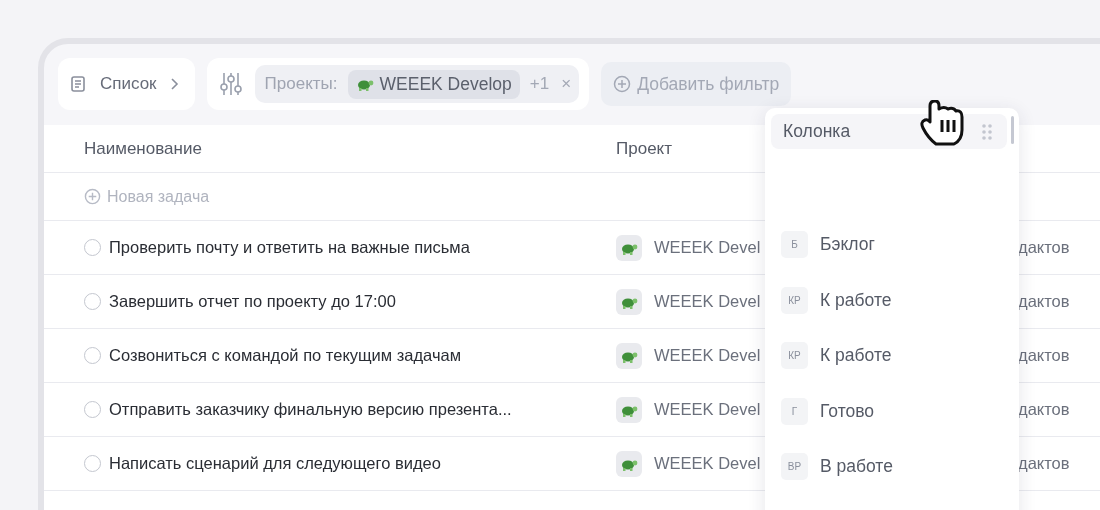 Image resolution: width=1100 pixels, height=510 pixels. Describe the element at coordinates (79, 84) in the screenshot. I see `list-icon` at that location.